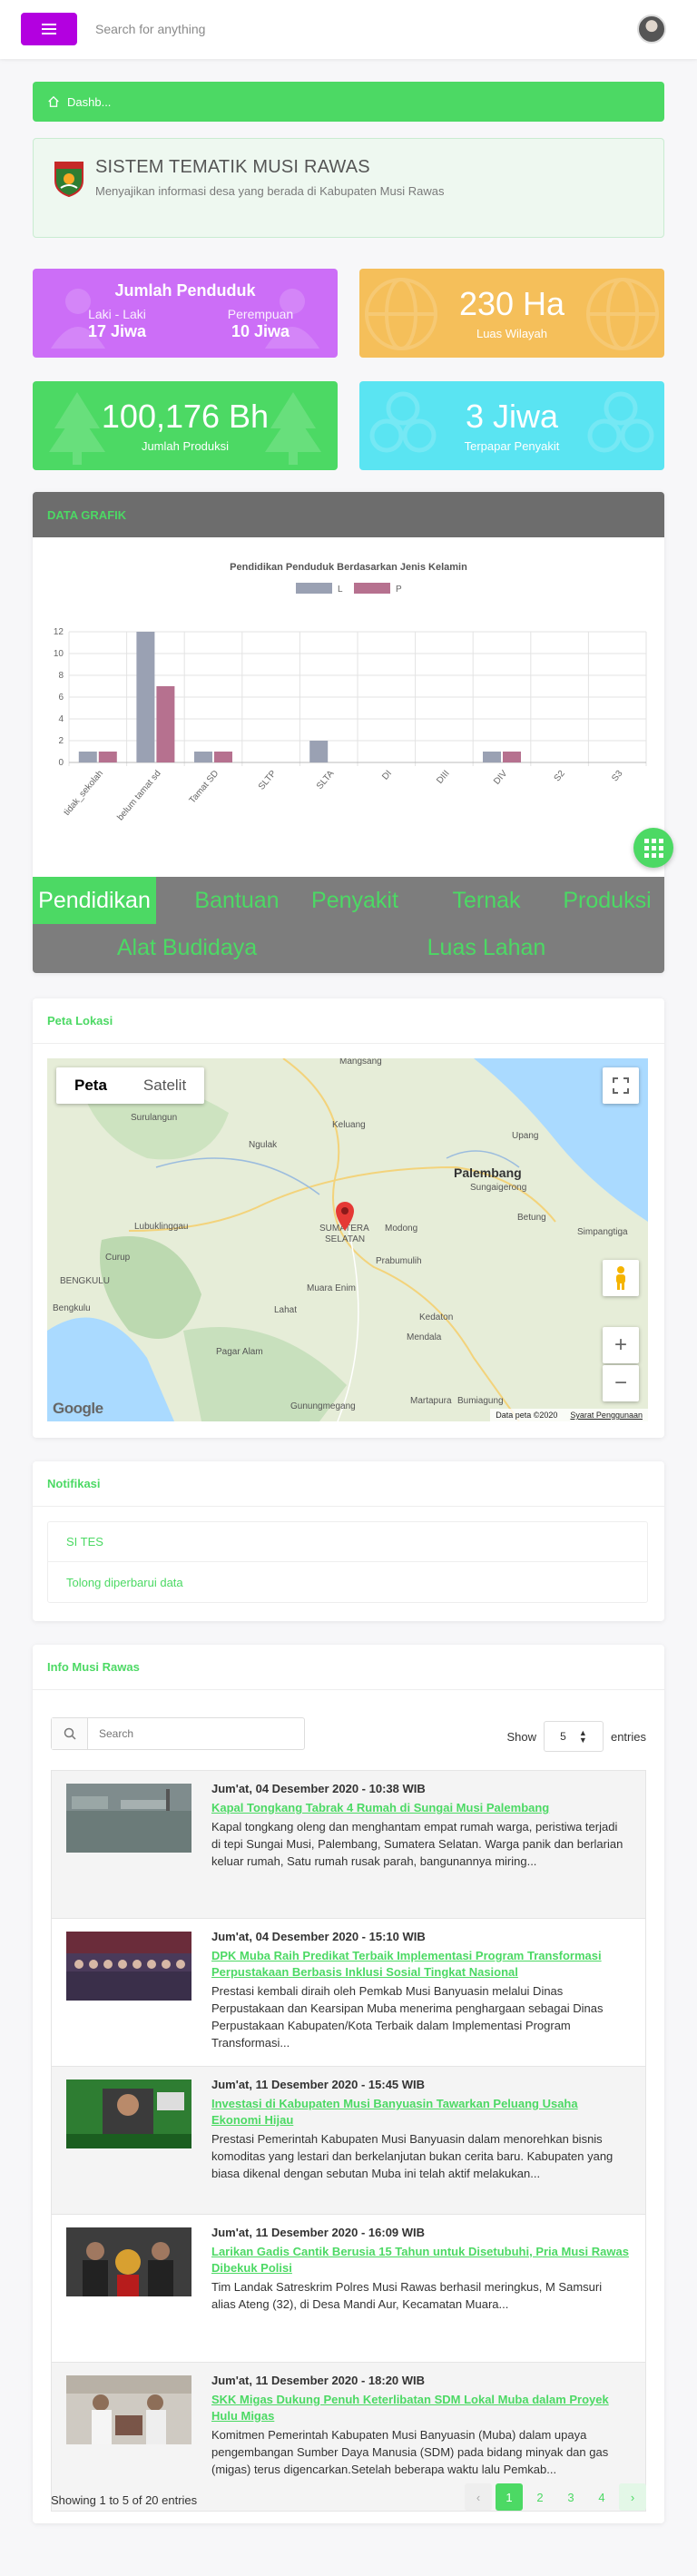 This screenshot has height=2576, width=697. Describe the element at coordinates (486, 900) in the screenshot. I see `tab-ternak: Ternak` at that location.